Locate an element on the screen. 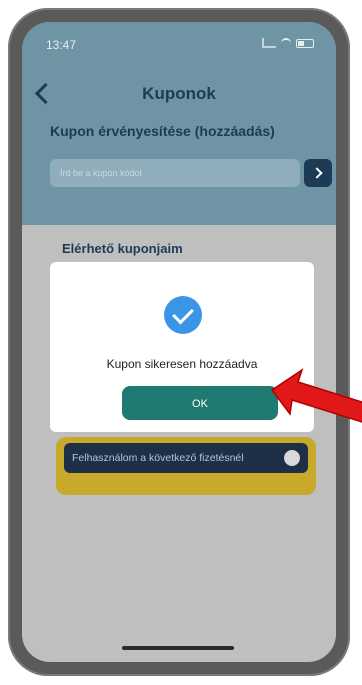 The image size is (362, 685). wifi-icon is located at coordinates (286, 43).